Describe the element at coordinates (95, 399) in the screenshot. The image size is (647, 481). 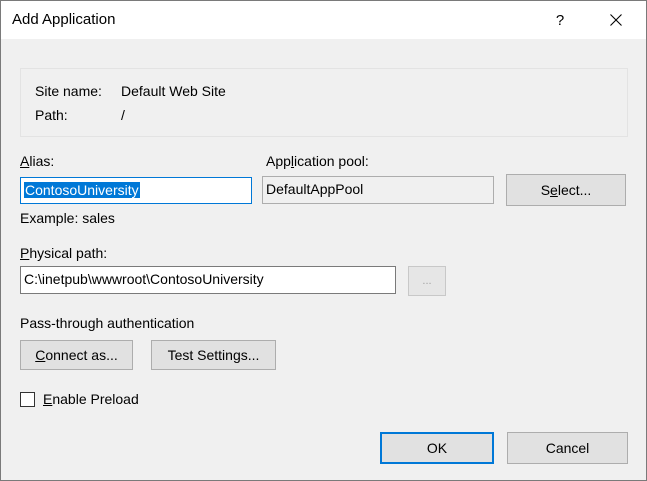
I see `preload-label-text: nable Preload` at that location.